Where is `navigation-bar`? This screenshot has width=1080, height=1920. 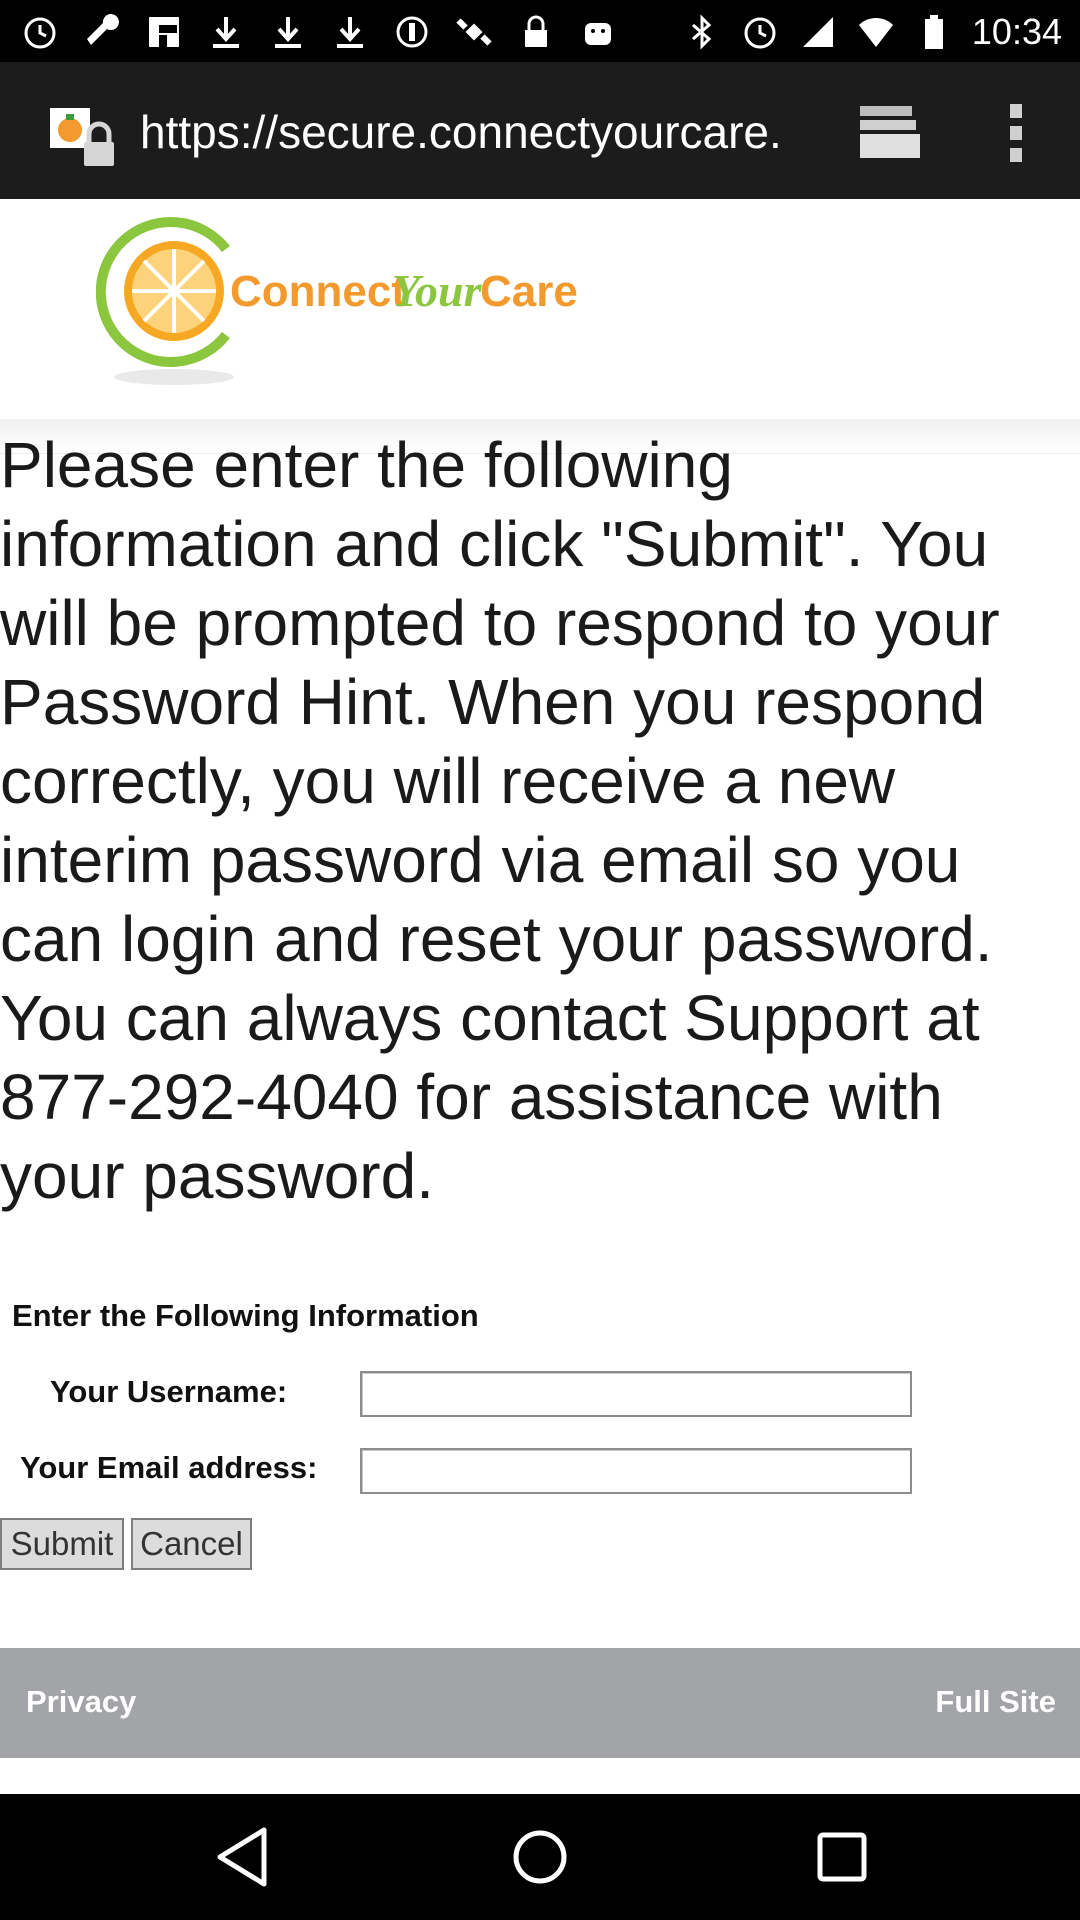 navigation-bar is located at coordinates (540, 1857).